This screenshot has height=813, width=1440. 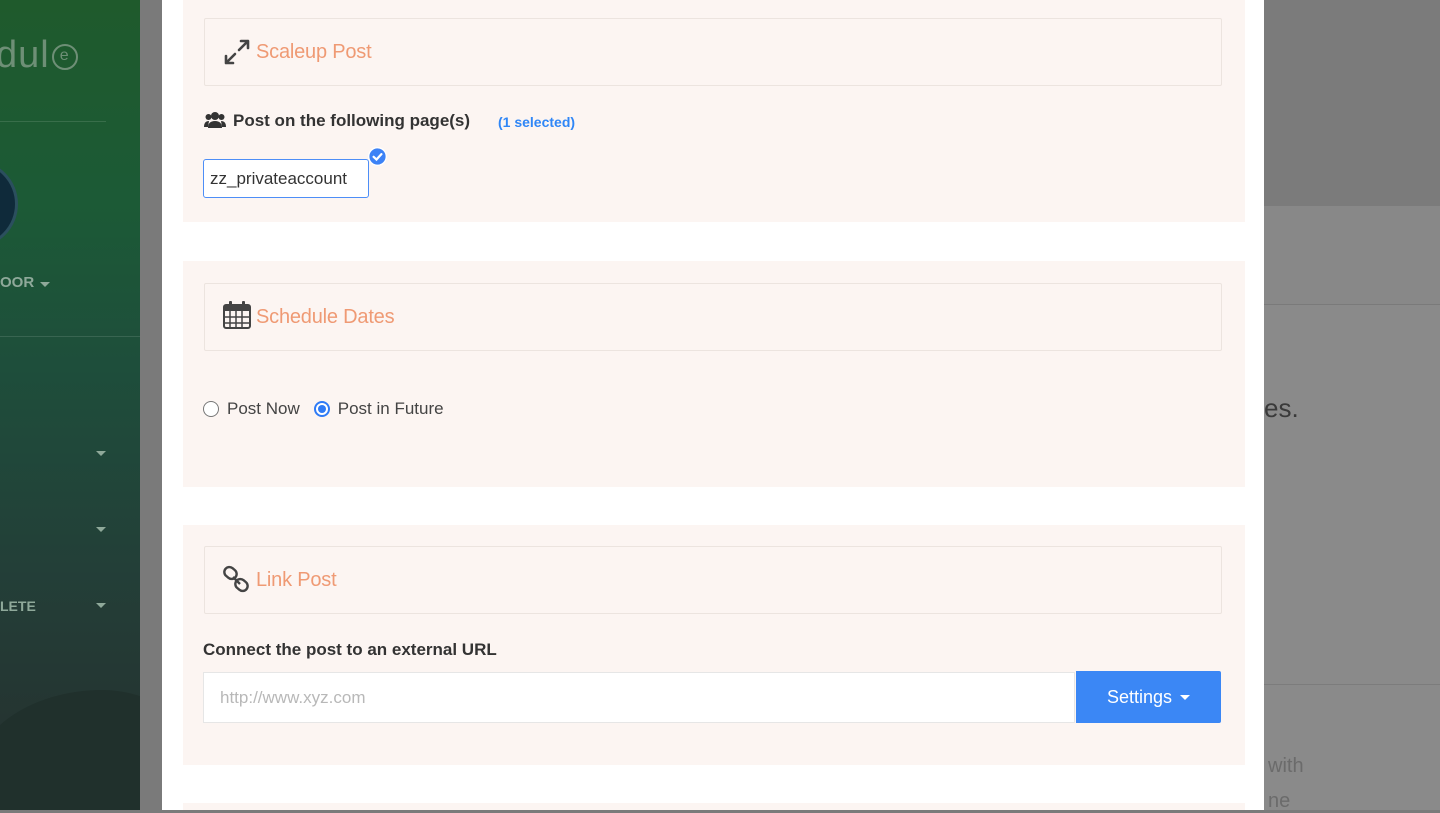 What do you see at coordinates (639, 697) in the screenshot?
I see `external-url-input` at bounding box center [639, 697].